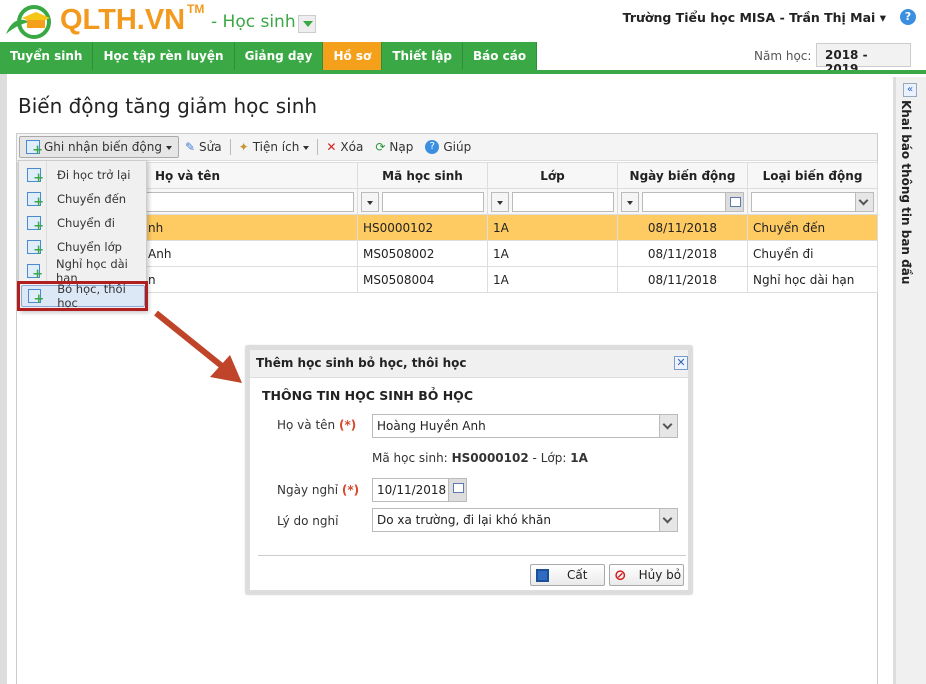 The height and width of the screenshot is (684, 926). Describe the element at coordinates (863, 59) in the screenshot. I see `year-select: 2018 - 2019 ⌄` at that location.